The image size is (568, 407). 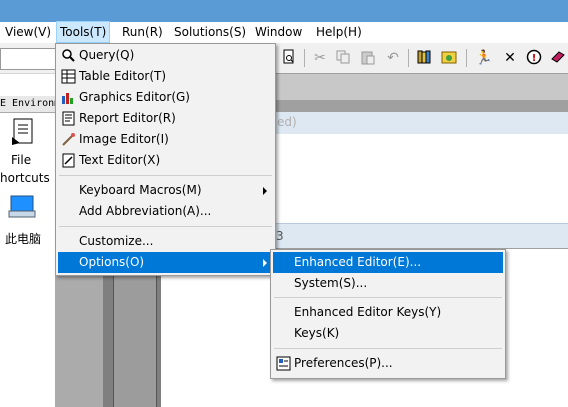 What do you see at coordinates (68, 97) in the screenshot?
I see `graphics-editor-icon` at bounding box center [68, 97].